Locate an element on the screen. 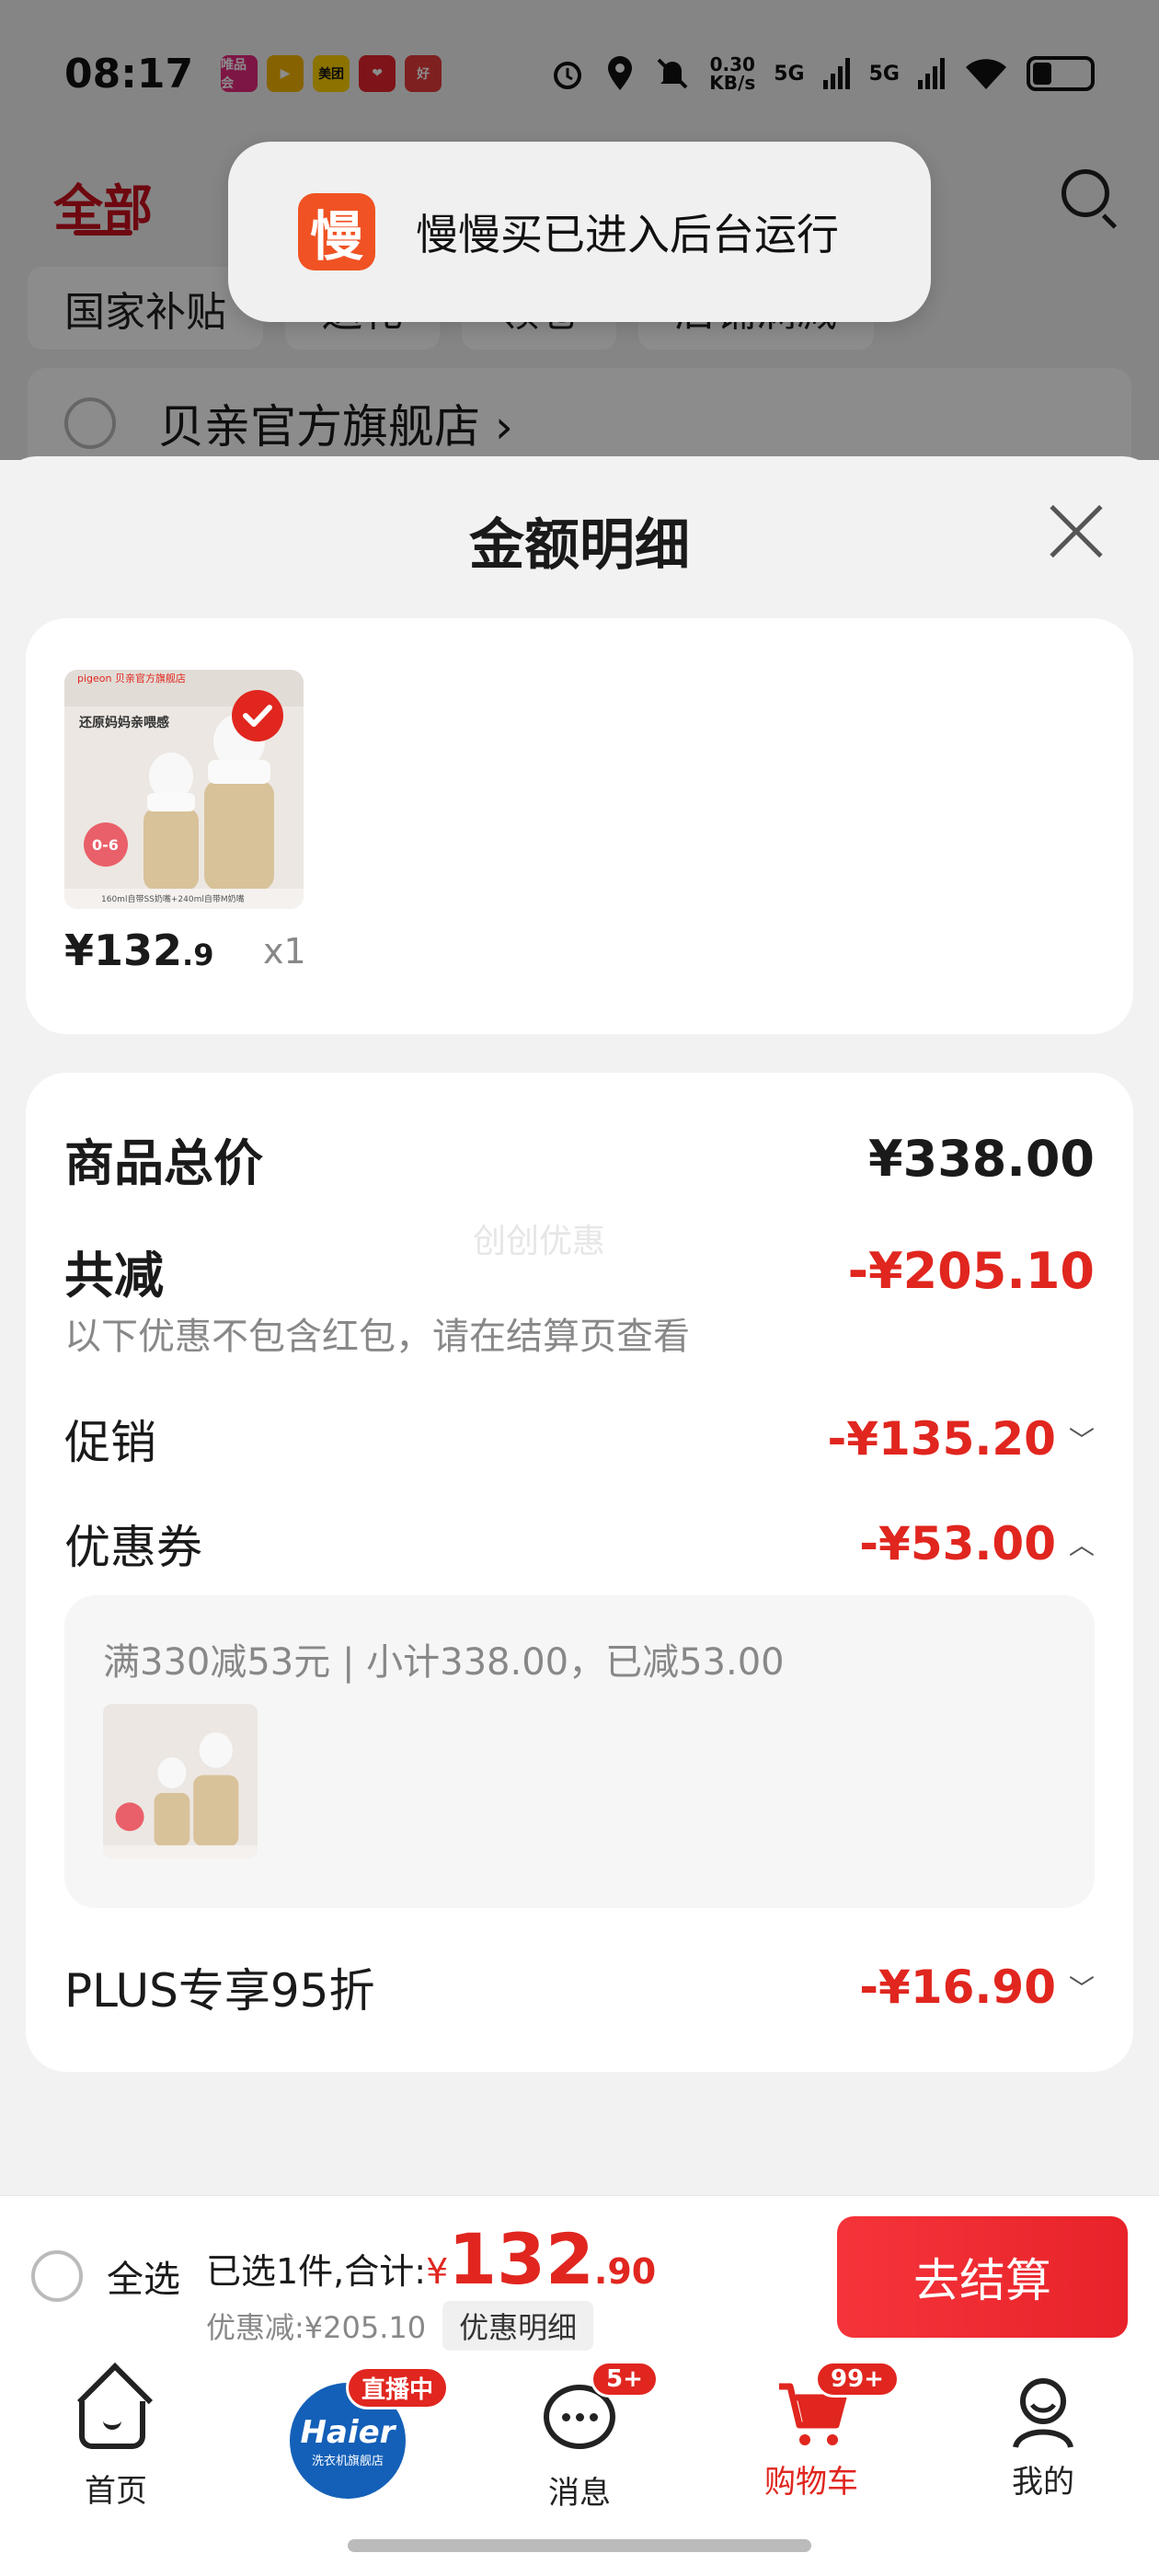 This screenshot has height=2576, width=1159. promo-label: 促销 is located at coordinates (110, 1442).